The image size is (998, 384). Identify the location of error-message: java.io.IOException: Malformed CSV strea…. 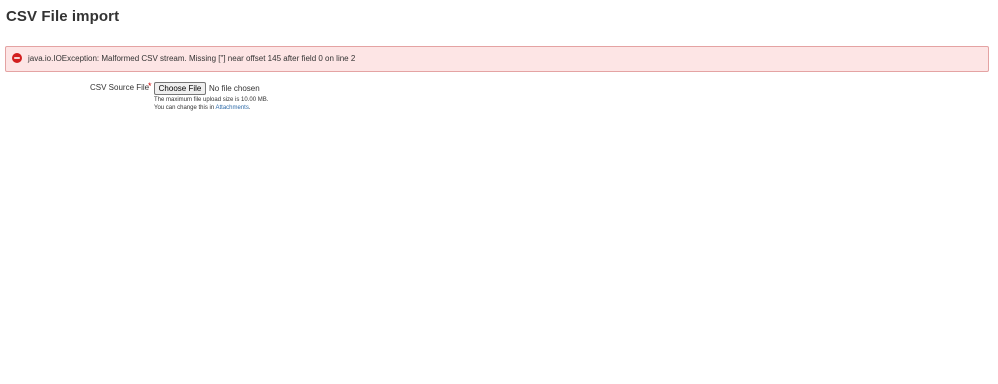
(192, 58).